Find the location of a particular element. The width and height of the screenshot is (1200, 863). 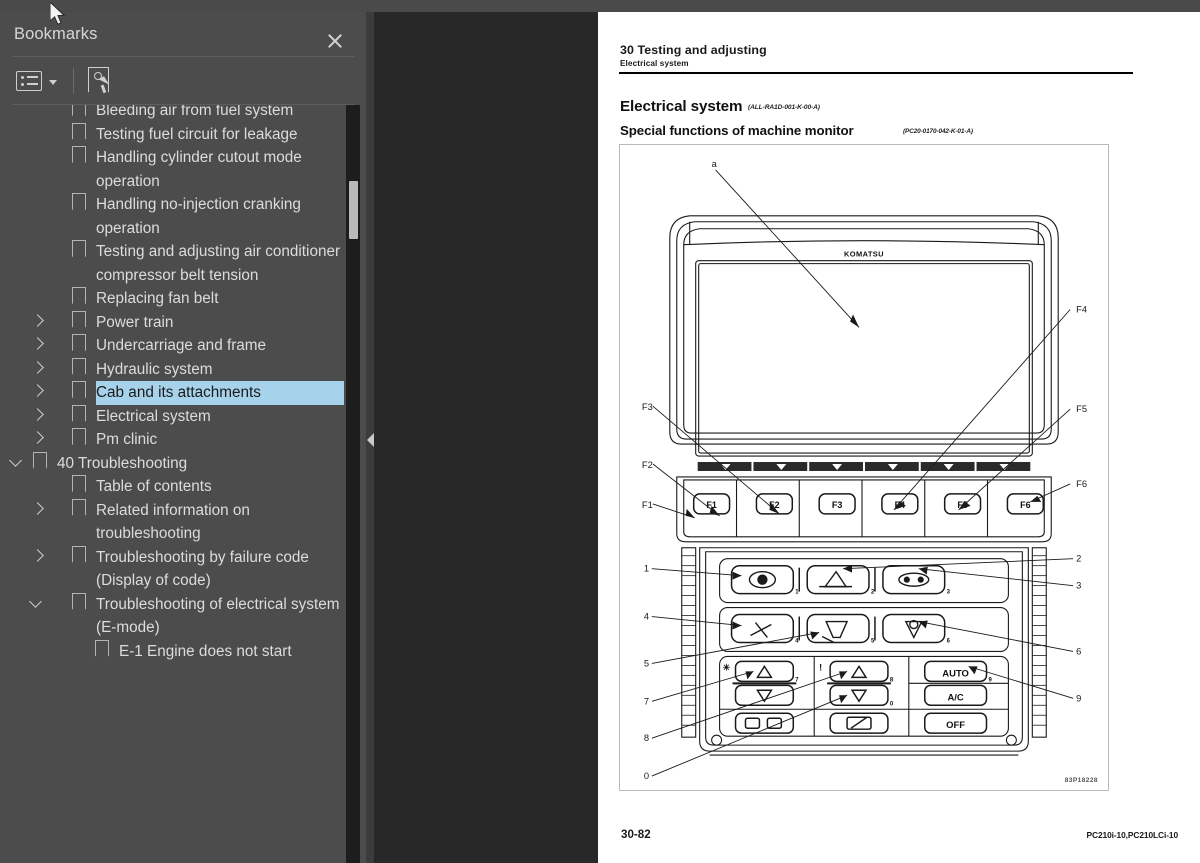

model-reference: PC210i-10,PC210LCi-10 is located at coordinates (1132, 835).